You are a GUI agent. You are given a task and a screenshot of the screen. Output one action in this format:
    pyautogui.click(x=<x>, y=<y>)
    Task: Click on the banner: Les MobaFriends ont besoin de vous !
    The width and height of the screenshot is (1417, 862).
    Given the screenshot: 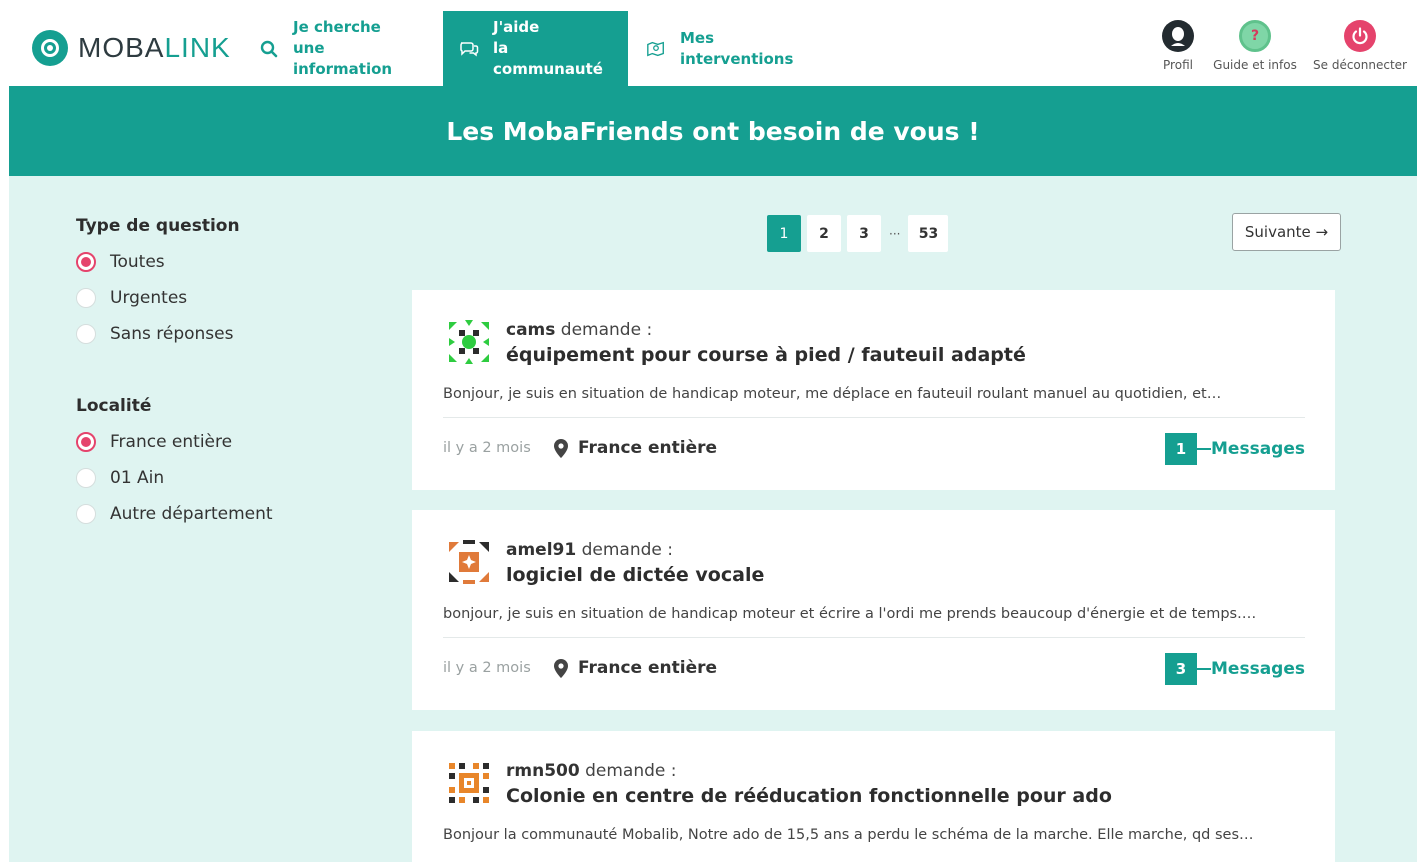 What is the action you would take?
    pyautogui.click(x=713, y=131)
    